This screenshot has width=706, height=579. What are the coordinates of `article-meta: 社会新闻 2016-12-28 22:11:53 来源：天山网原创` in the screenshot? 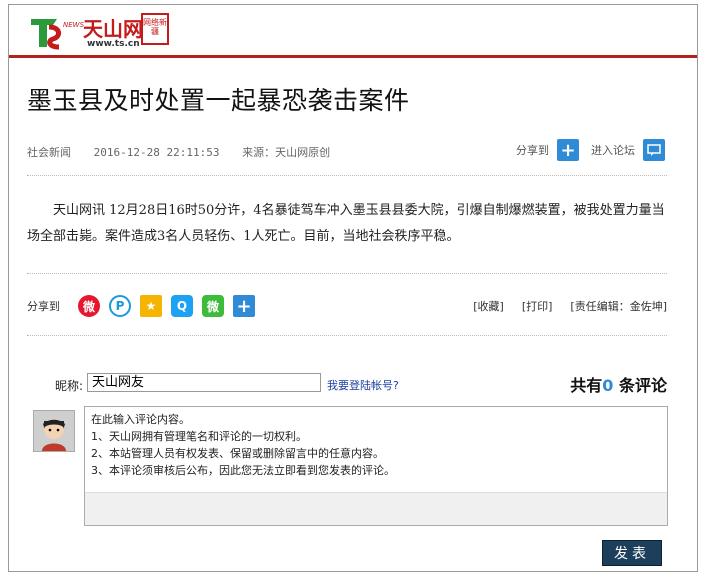 It's located at (186, 152).